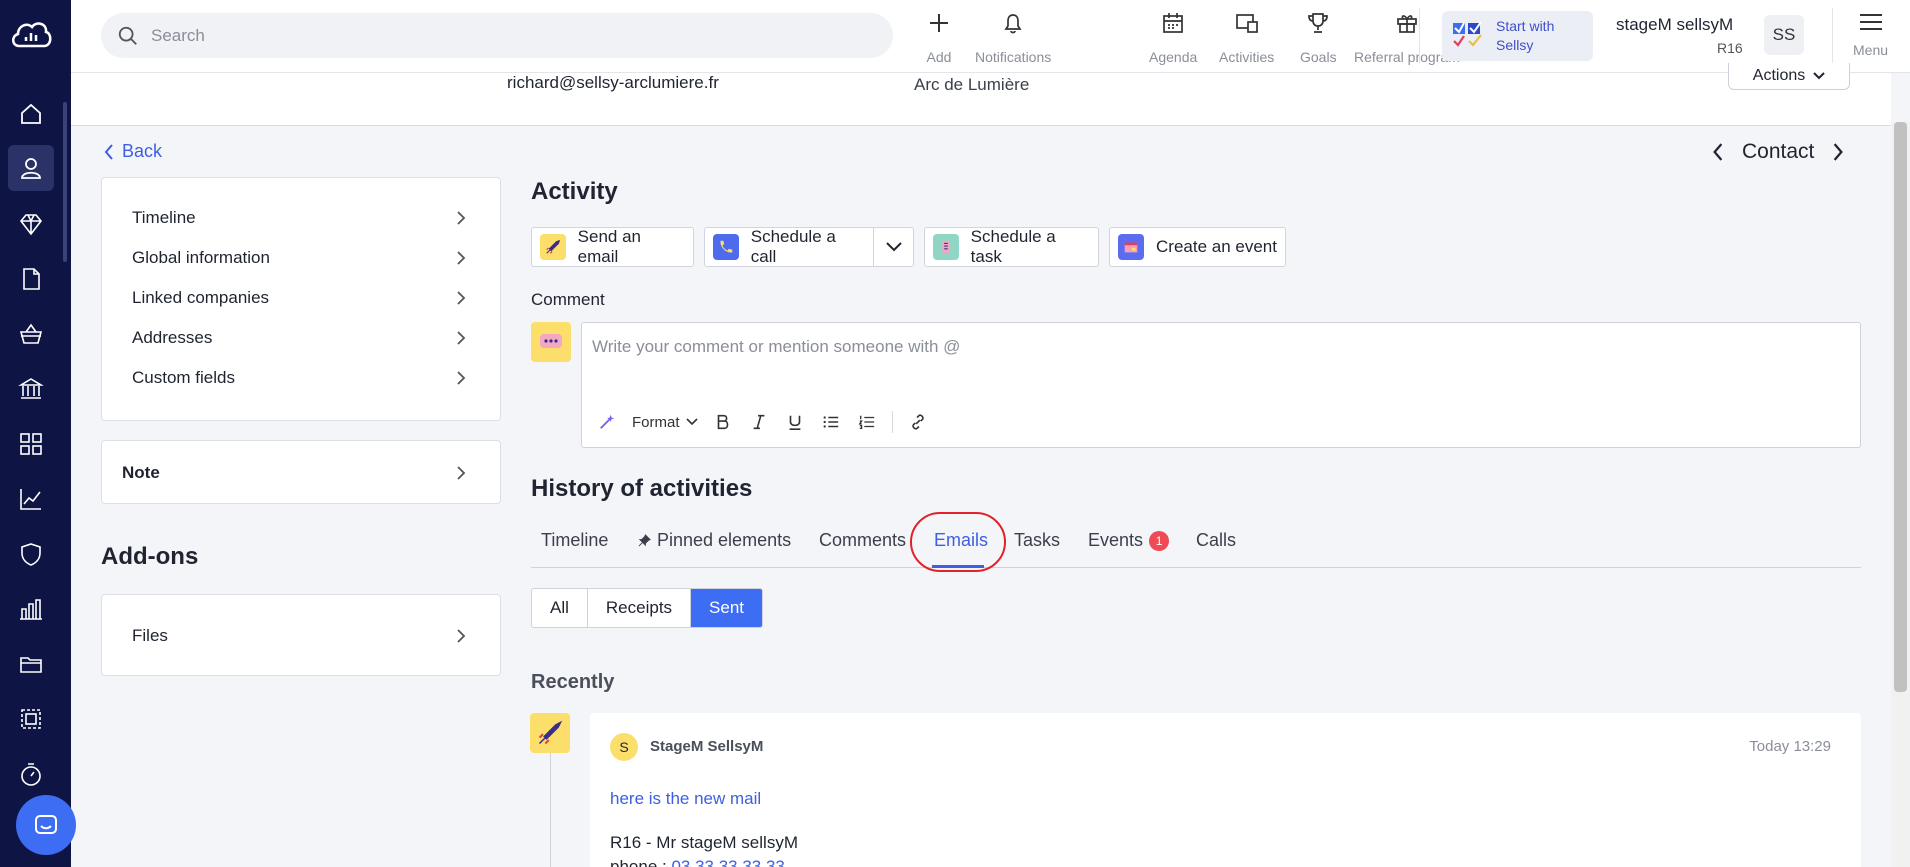 This screenshot has height=867, width=1910. What do you see at coordinates (1789, 76) in the screenshot?
I see `actions-dropdown-button: Actions` at bounding box center [1789, 76].